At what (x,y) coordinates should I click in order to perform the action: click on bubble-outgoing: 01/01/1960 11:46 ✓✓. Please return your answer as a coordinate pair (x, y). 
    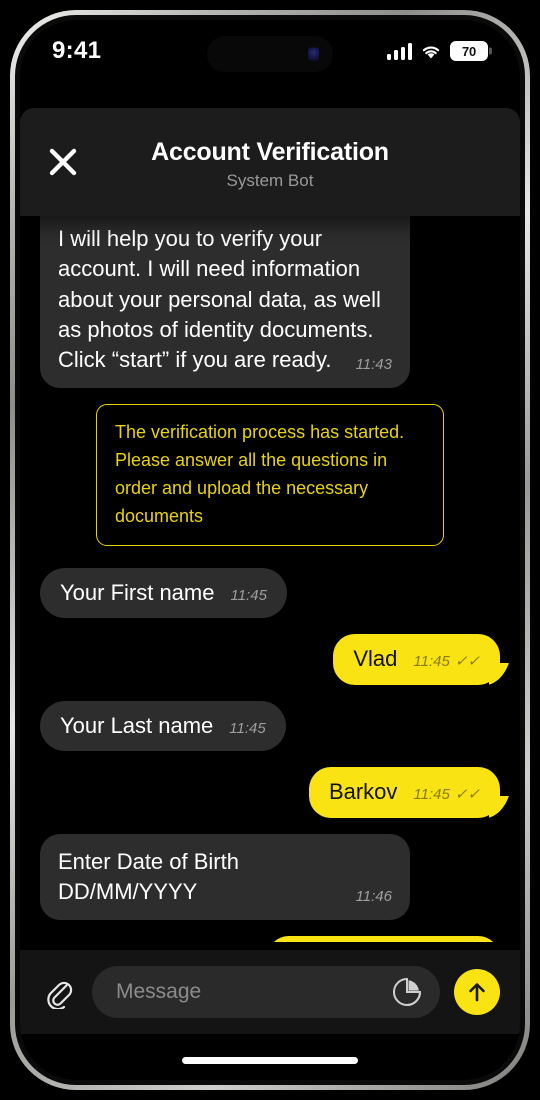
    Looking at the image, I should click on (383, 938).